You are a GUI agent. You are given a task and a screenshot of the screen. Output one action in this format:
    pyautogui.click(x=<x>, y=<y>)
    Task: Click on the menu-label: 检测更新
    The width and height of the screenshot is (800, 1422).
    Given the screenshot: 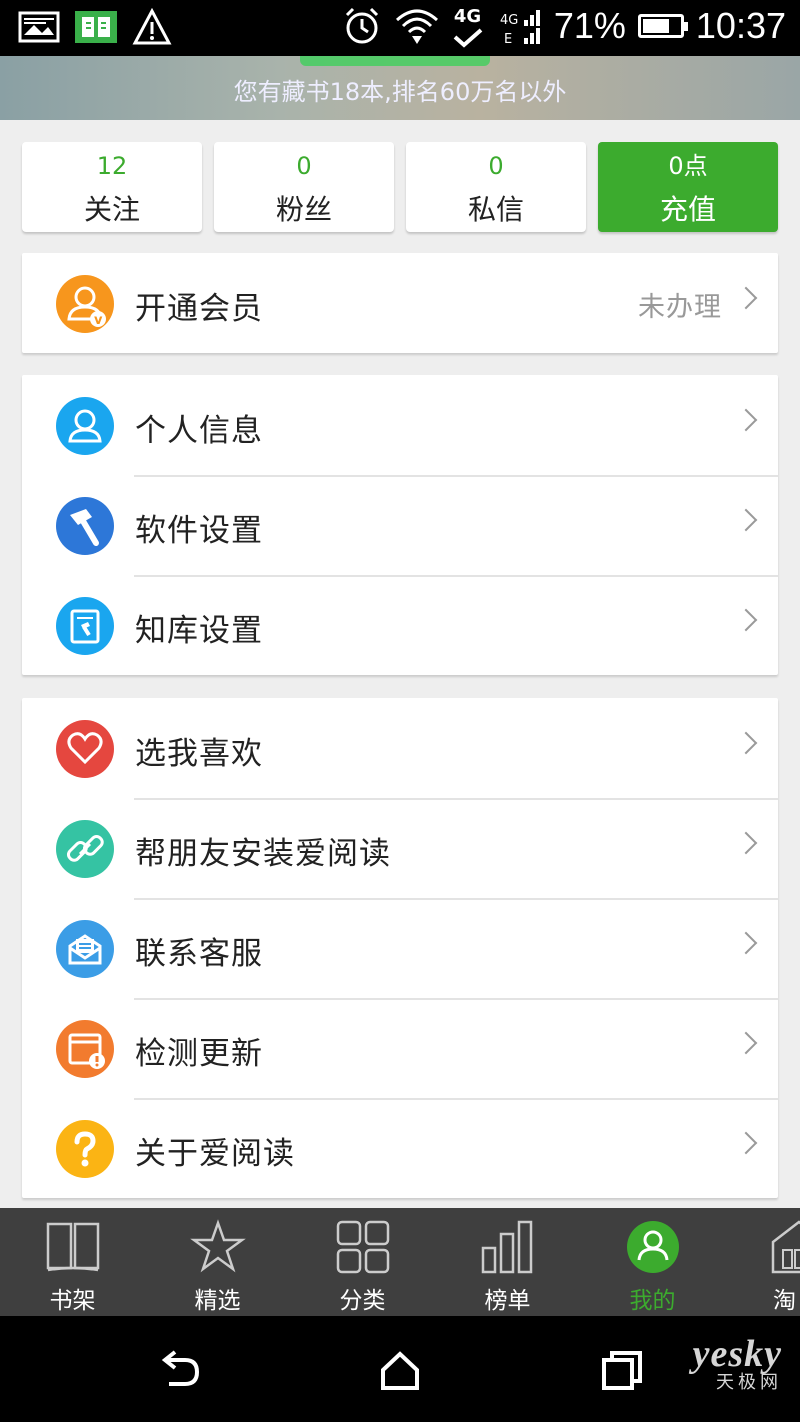 What is the action you would take?
    pyautogui.click(x=199, y=1054)
    